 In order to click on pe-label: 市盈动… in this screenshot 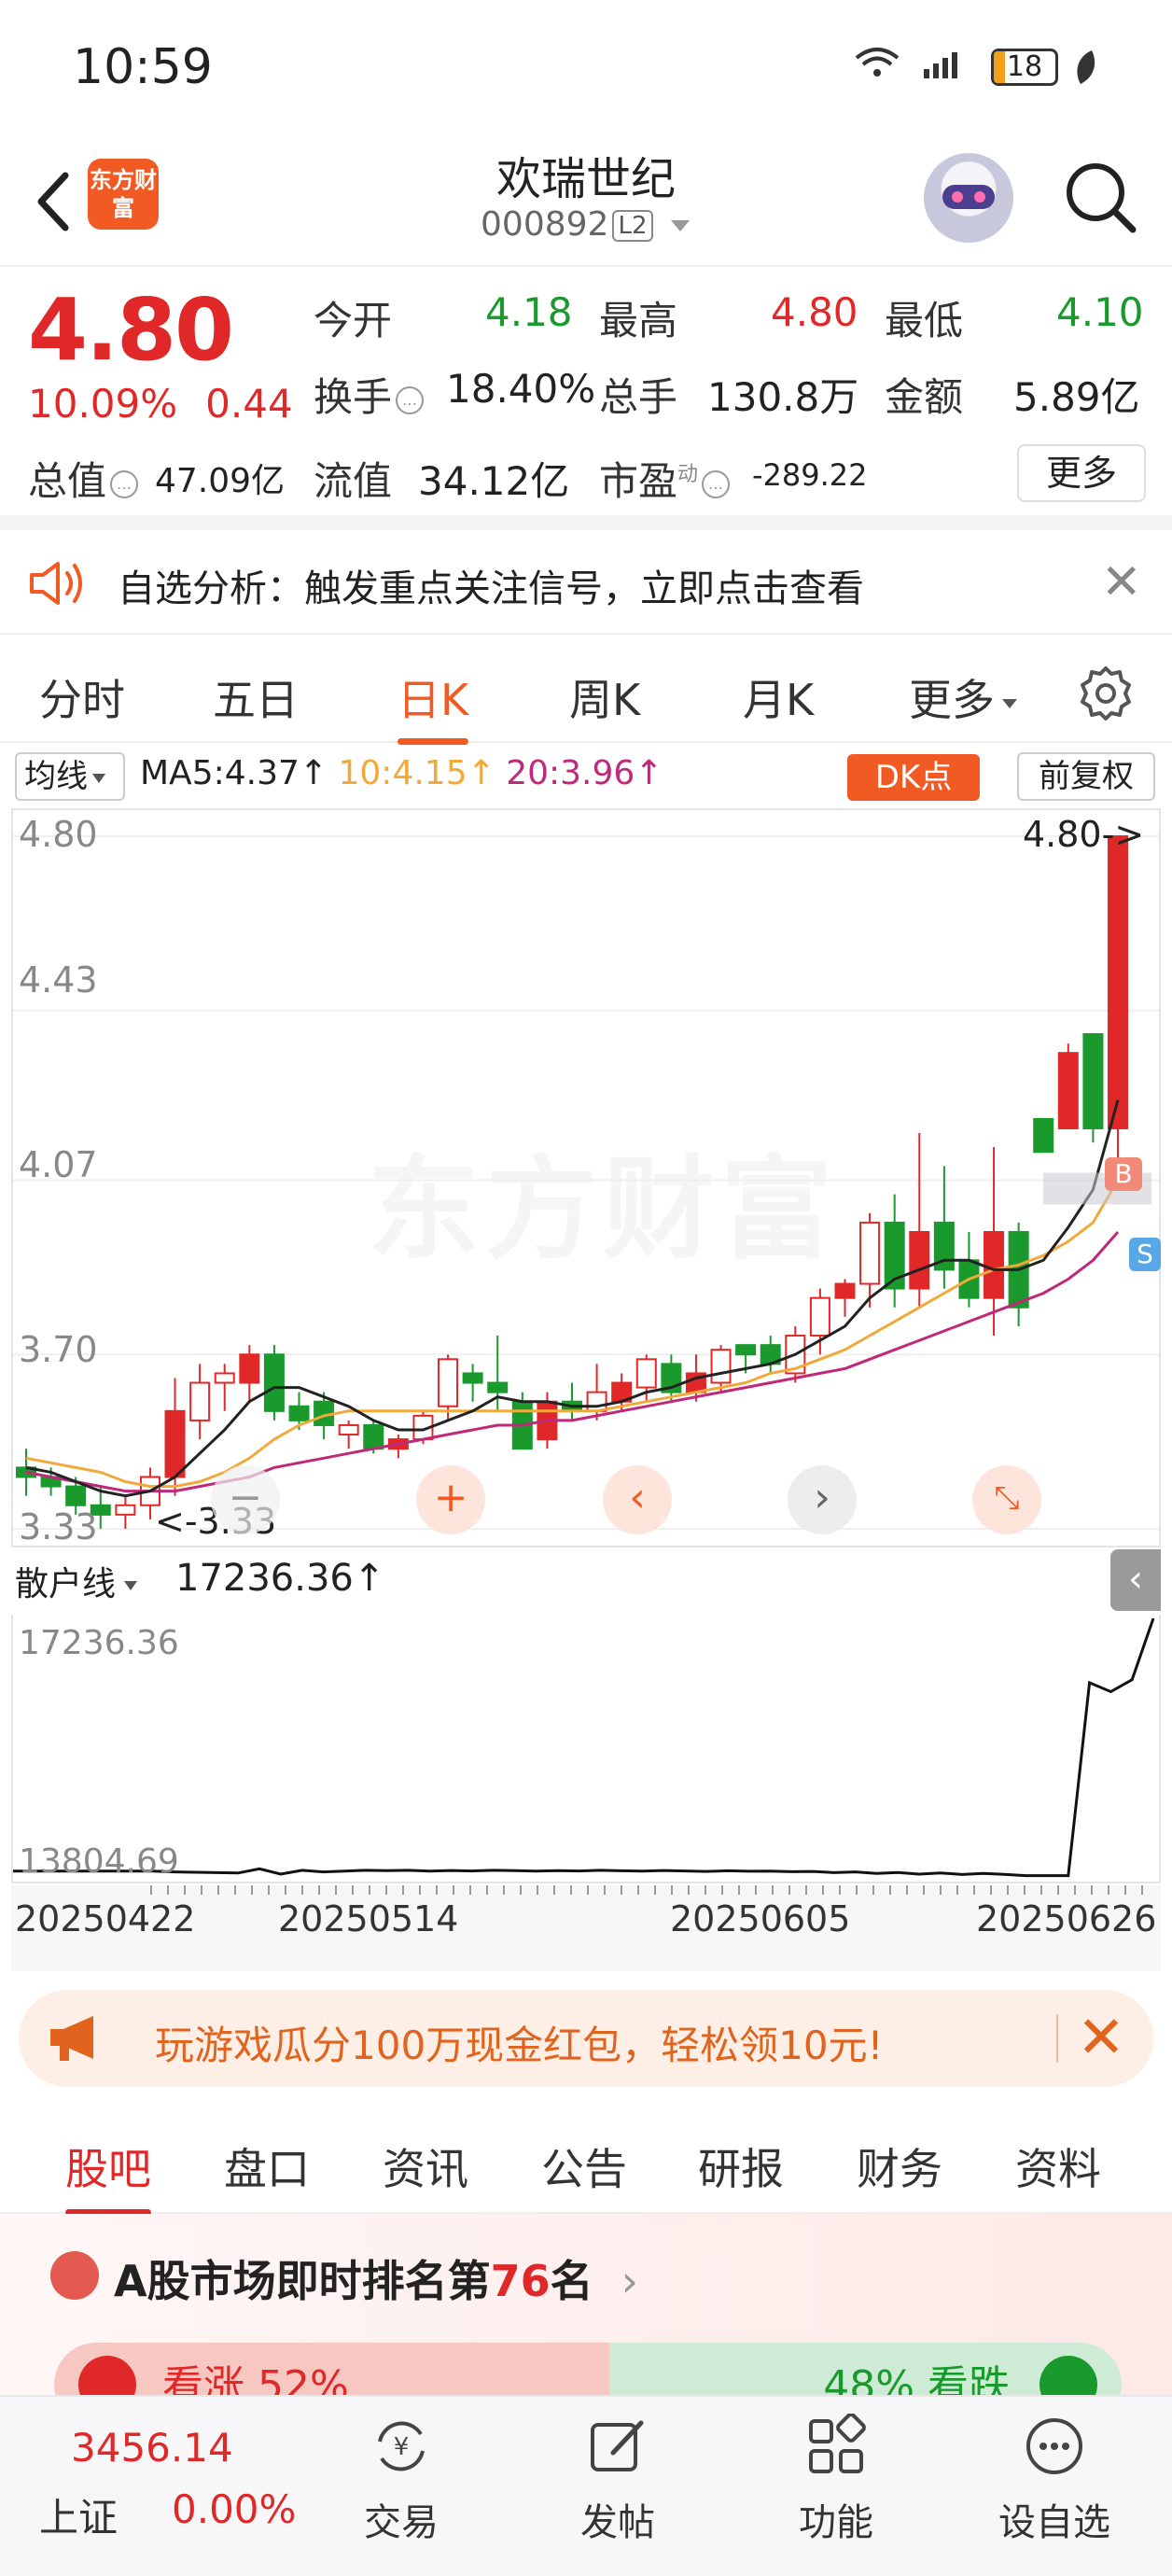, I will do `click(666, 478)`.